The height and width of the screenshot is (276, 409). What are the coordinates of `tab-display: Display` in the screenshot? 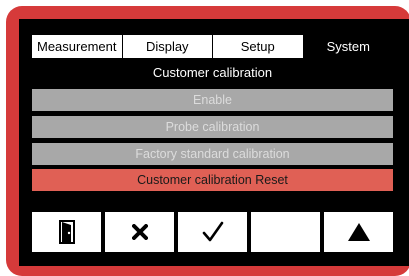 It's located at (167, 46).